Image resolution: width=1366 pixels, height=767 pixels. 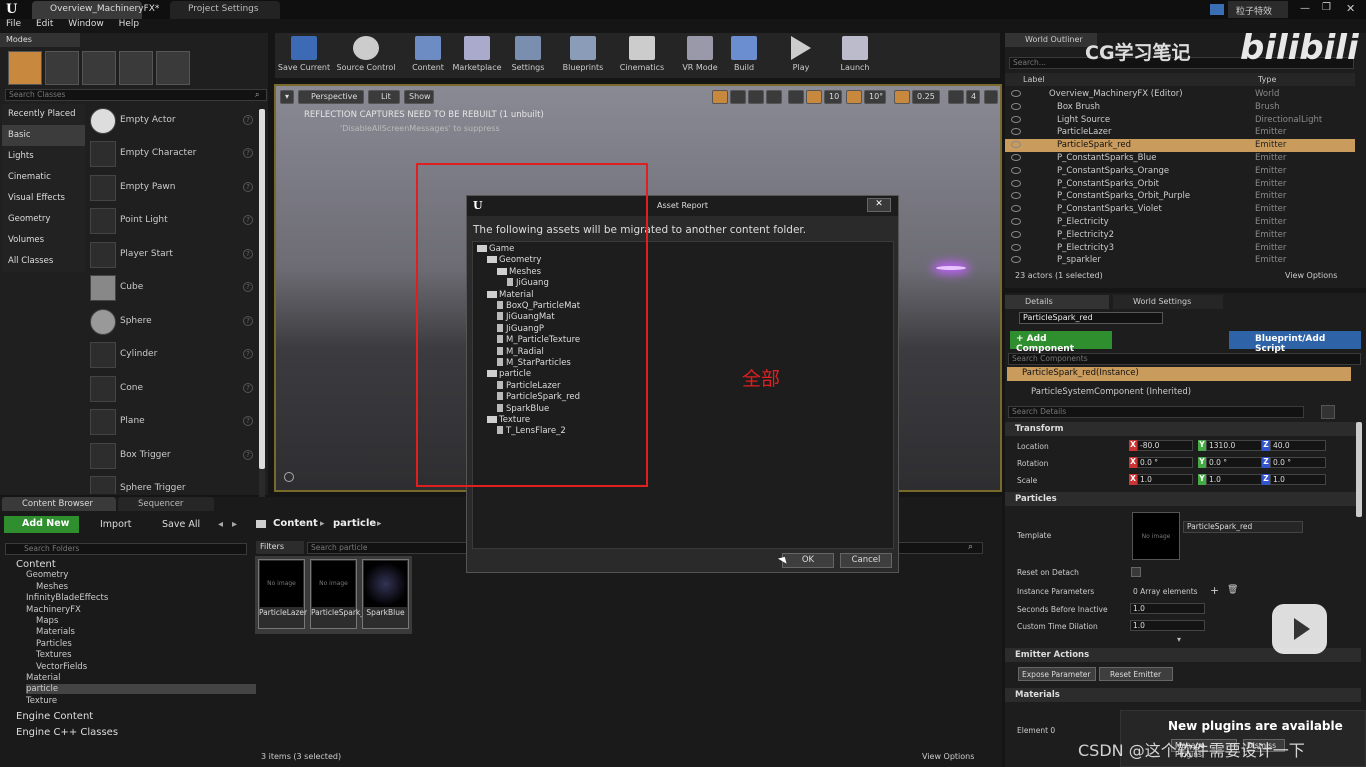 I want to click on settings-button: Settings, so click(x=528, y=56).